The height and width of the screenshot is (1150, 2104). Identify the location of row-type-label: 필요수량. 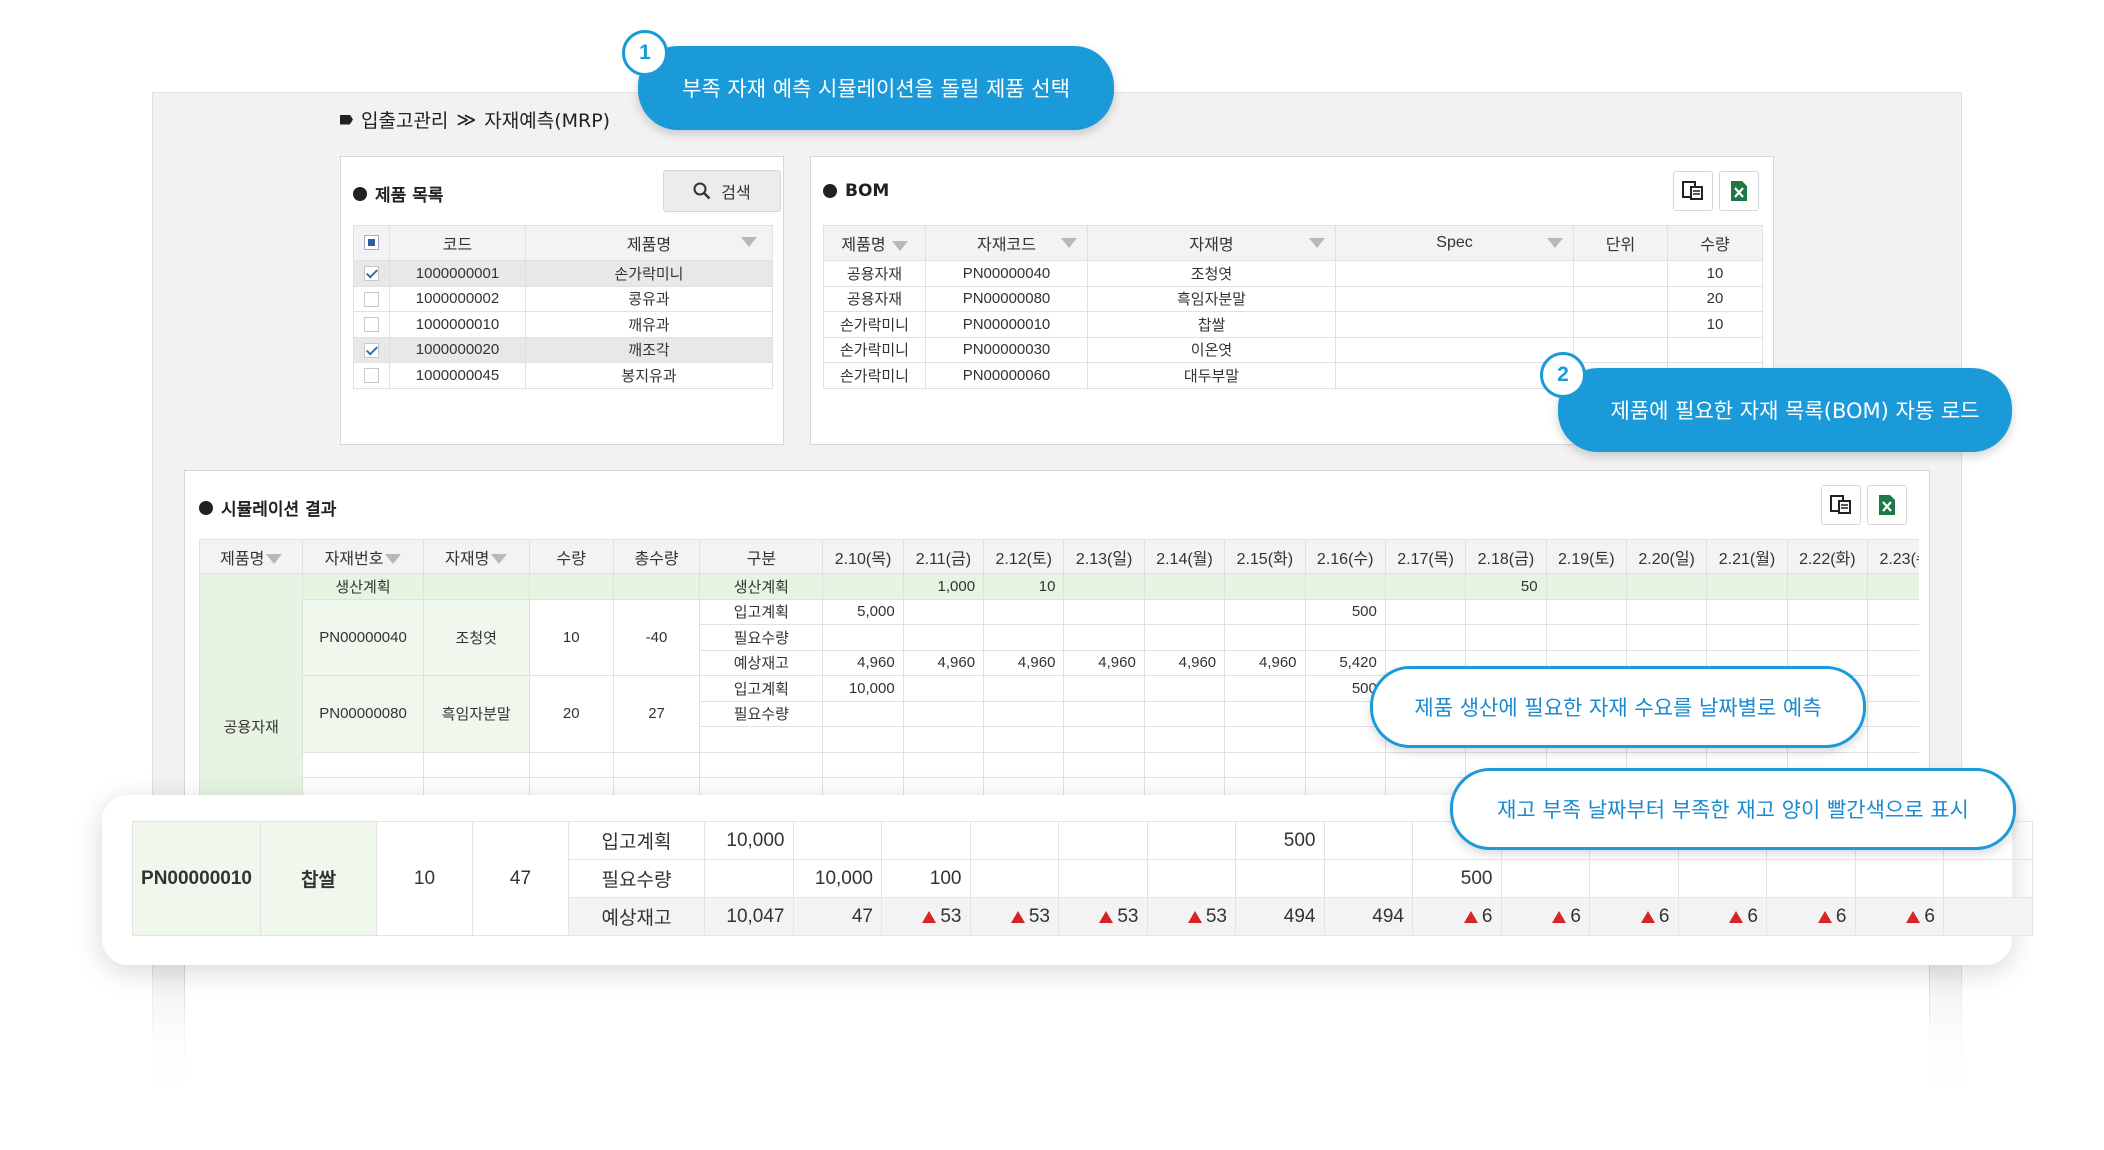
(761, 637).